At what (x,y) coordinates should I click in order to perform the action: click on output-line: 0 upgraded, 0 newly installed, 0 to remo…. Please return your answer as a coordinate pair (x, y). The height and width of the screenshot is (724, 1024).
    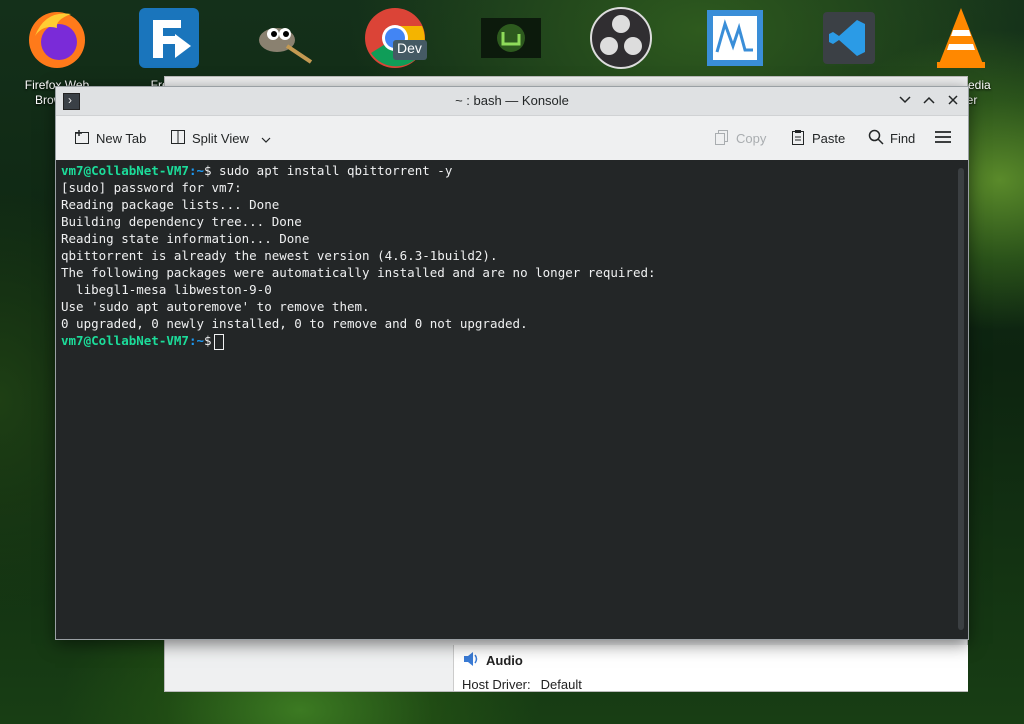
    Looking at the image, I should click on (294, 323).